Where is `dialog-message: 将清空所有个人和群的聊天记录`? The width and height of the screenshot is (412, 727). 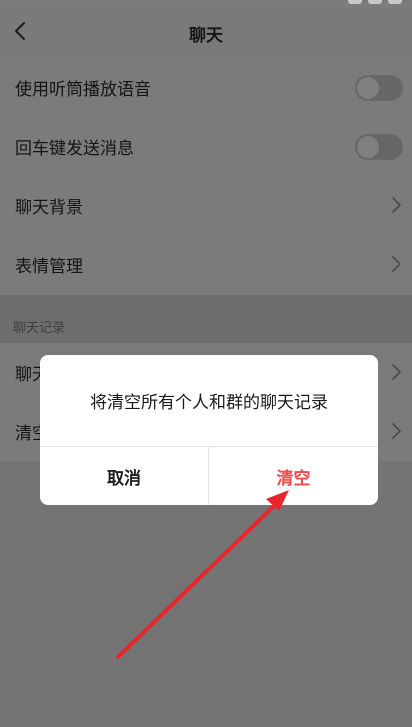
dialog-message: 将清空所有个人和群的聊天记录 is located at coordinates (209, 403).